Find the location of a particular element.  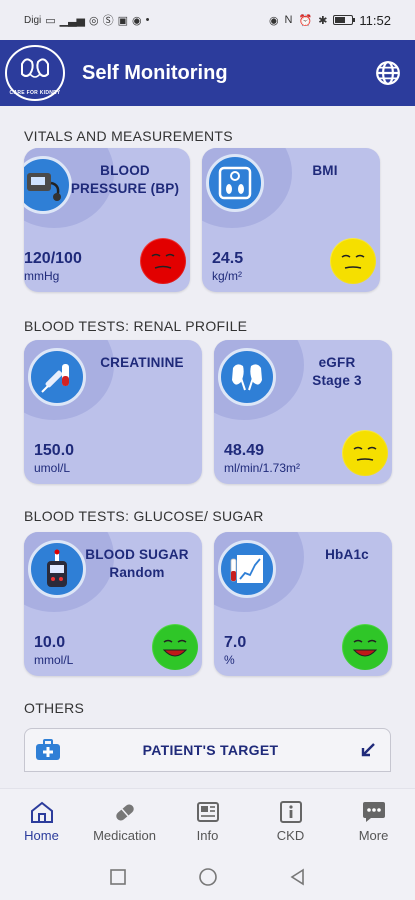

more-dots-icon: • is located at coordinates (147, 20).